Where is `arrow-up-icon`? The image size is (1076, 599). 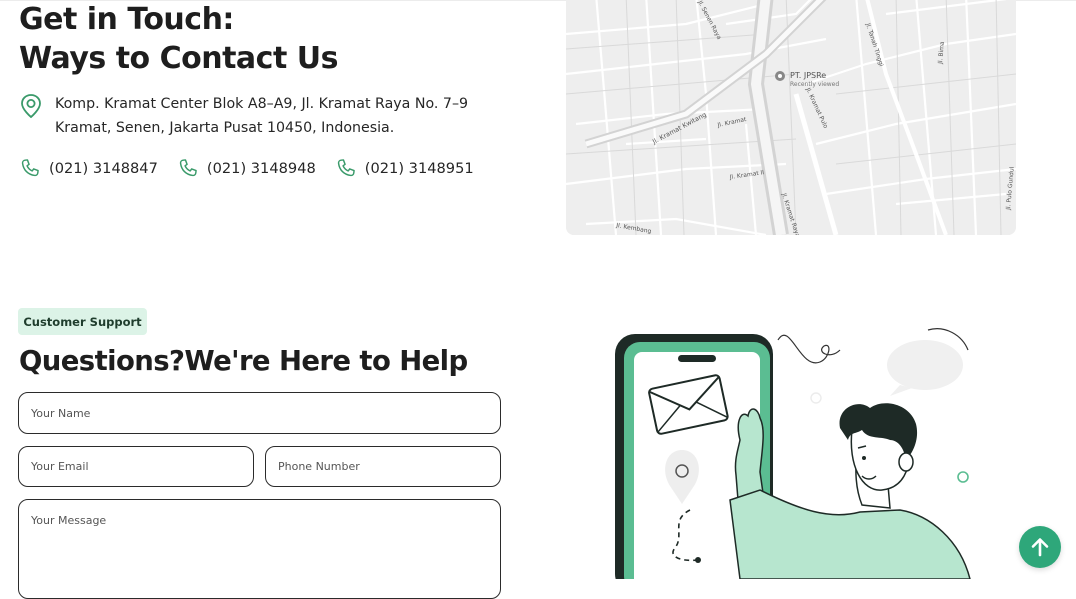 arrow-up-icon is located at coordinates (1040, 547).